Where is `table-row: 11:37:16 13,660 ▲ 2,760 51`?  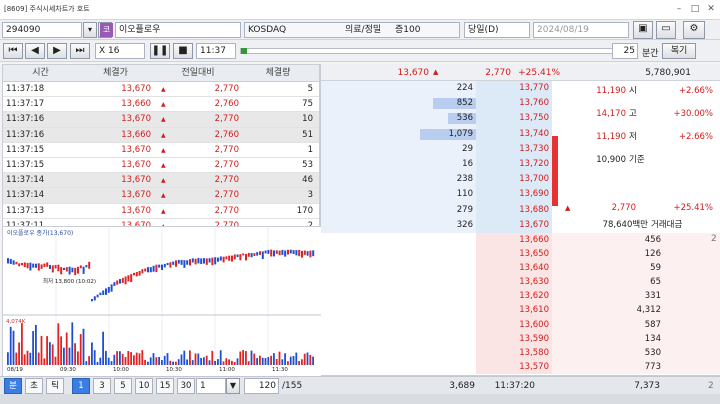
table-row: 11:37:16 13,660 ▲ 2,760 51 is located at coordinates (161, 135).